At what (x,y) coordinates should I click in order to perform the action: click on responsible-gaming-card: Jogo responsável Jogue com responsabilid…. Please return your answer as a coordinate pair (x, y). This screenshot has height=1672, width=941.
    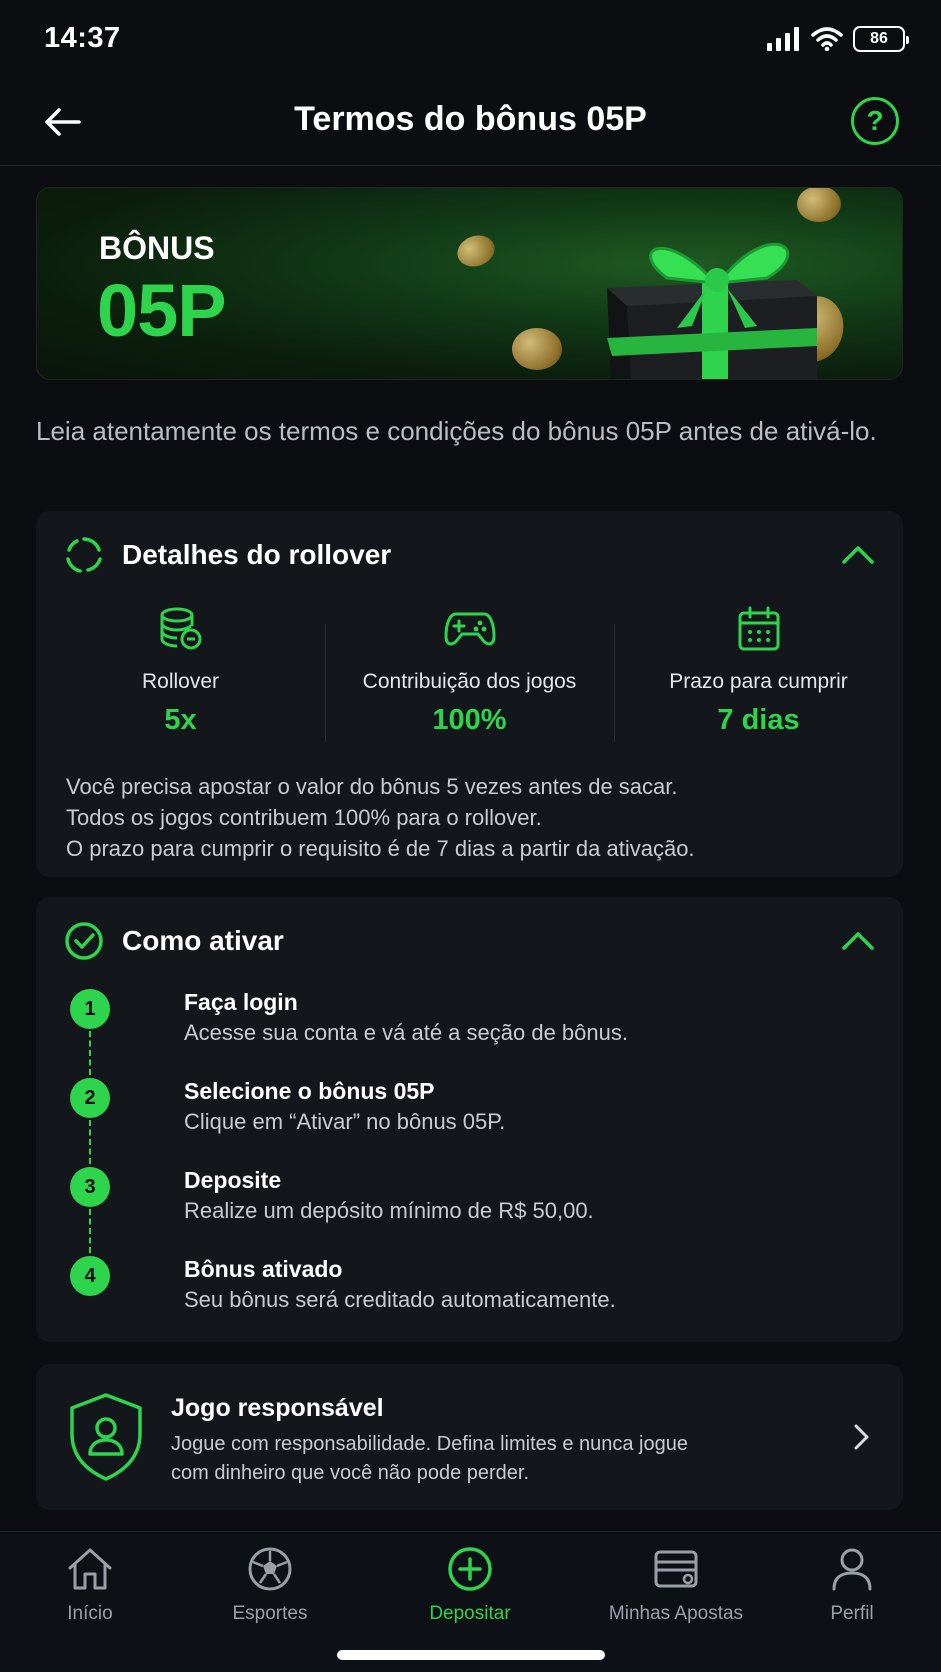
    Looking at the image, I should click on (469, 1437).